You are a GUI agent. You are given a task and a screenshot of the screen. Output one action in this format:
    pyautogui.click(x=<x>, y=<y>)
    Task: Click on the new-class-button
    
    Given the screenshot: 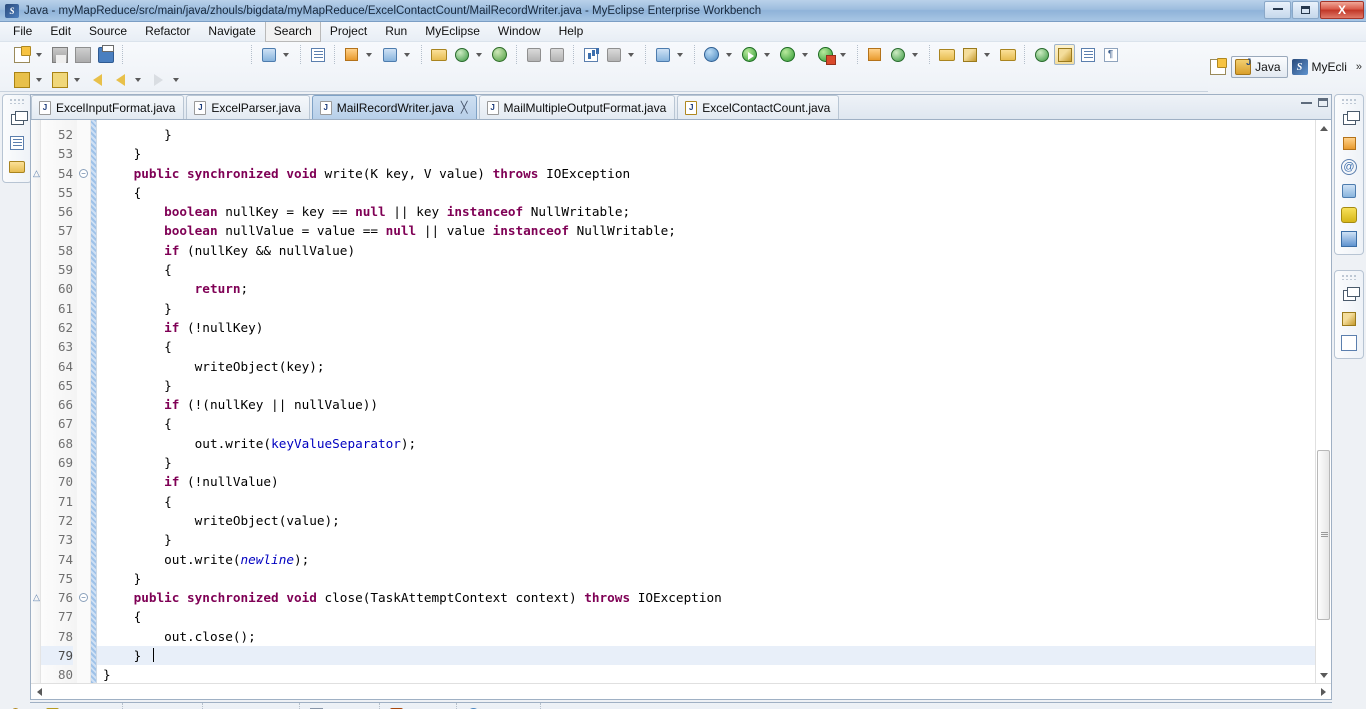 What is the action you would take?
    pyautogui.click(x=590, y=54)
    